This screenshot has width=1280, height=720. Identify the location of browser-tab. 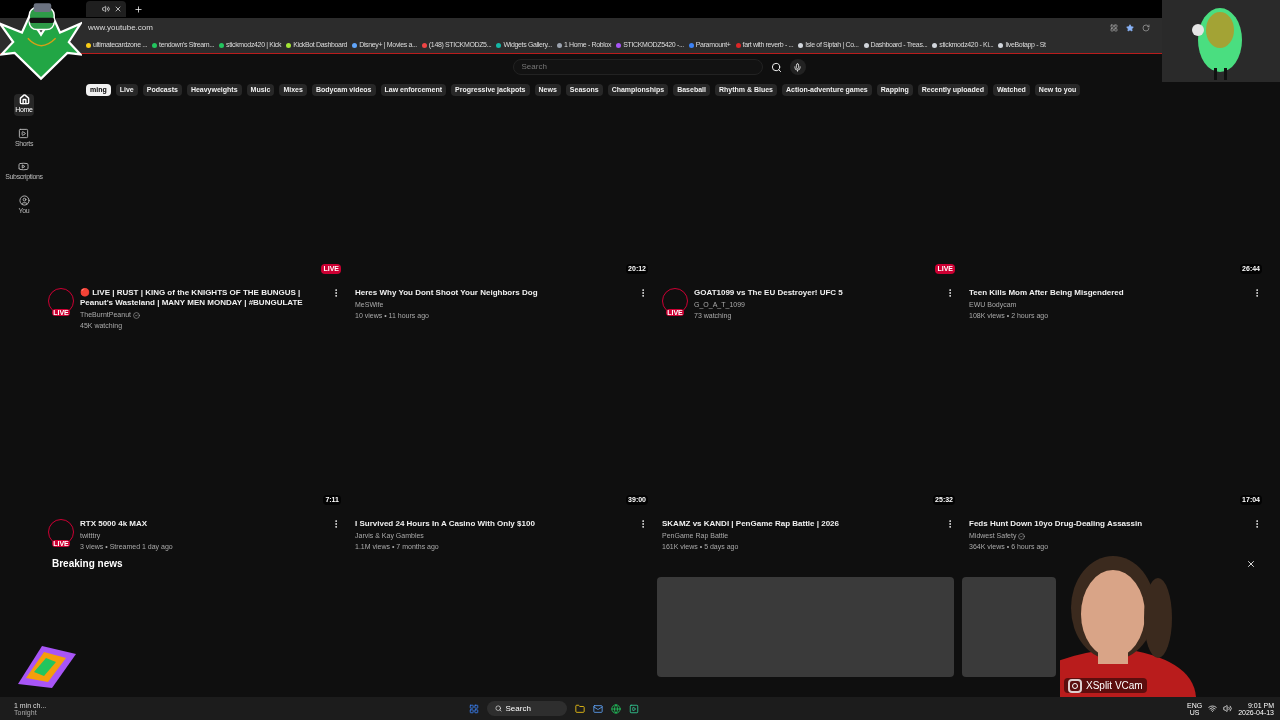
(106, 9).